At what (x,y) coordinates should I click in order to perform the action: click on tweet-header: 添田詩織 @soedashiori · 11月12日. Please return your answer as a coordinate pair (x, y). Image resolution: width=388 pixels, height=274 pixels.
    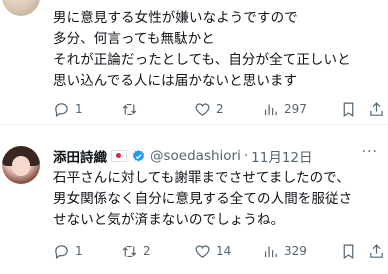
    Looking at the image, I should click on (183, 156).